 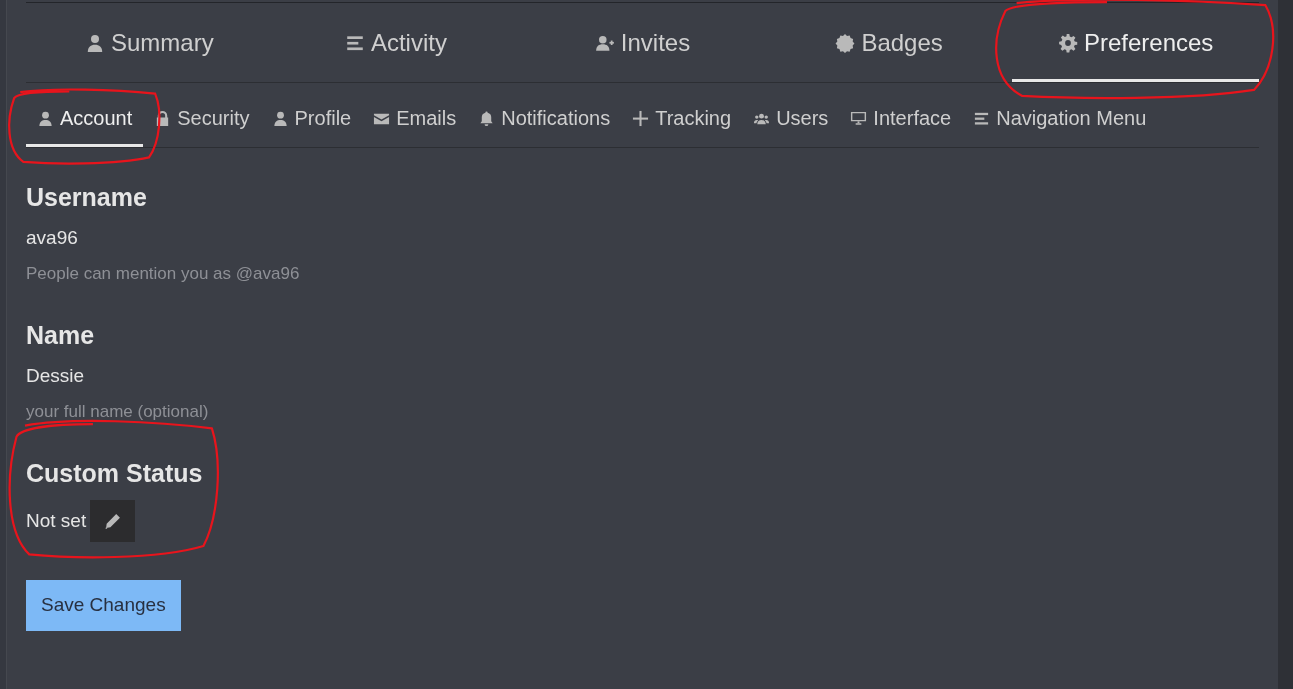 I want to click on subsection-tab: Tracking, so click(x=682, y=120).